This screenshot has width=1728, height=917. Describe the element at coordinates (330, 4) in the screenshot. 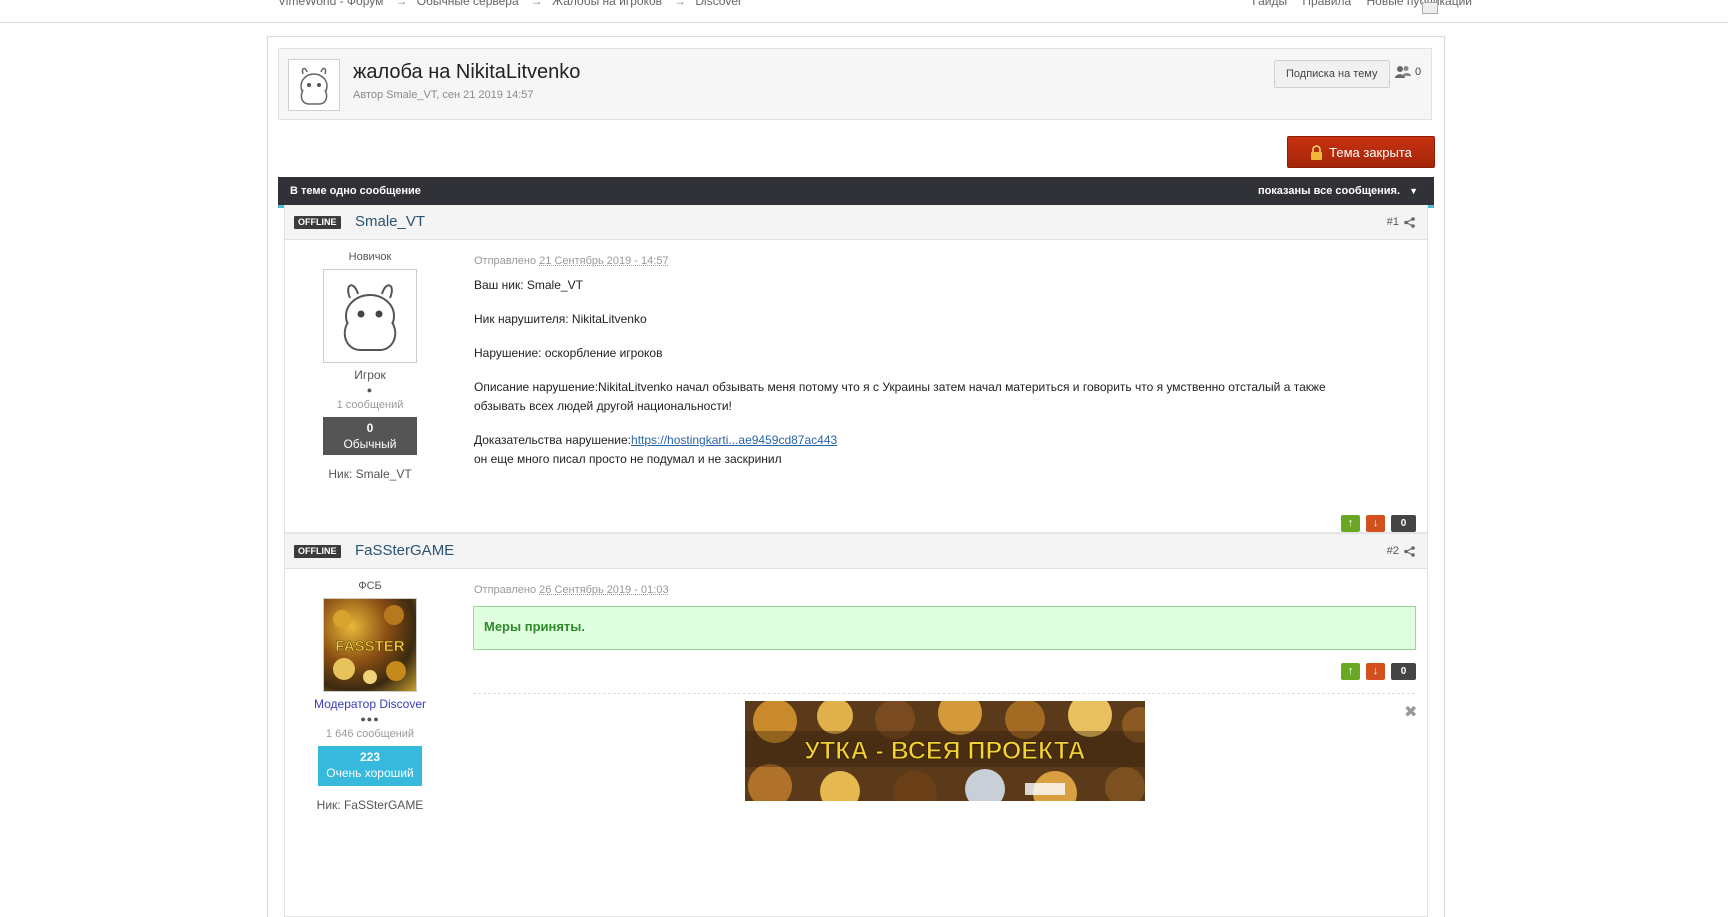

I see `breadcrumb-item: VimeWorld - Форум` at that location.